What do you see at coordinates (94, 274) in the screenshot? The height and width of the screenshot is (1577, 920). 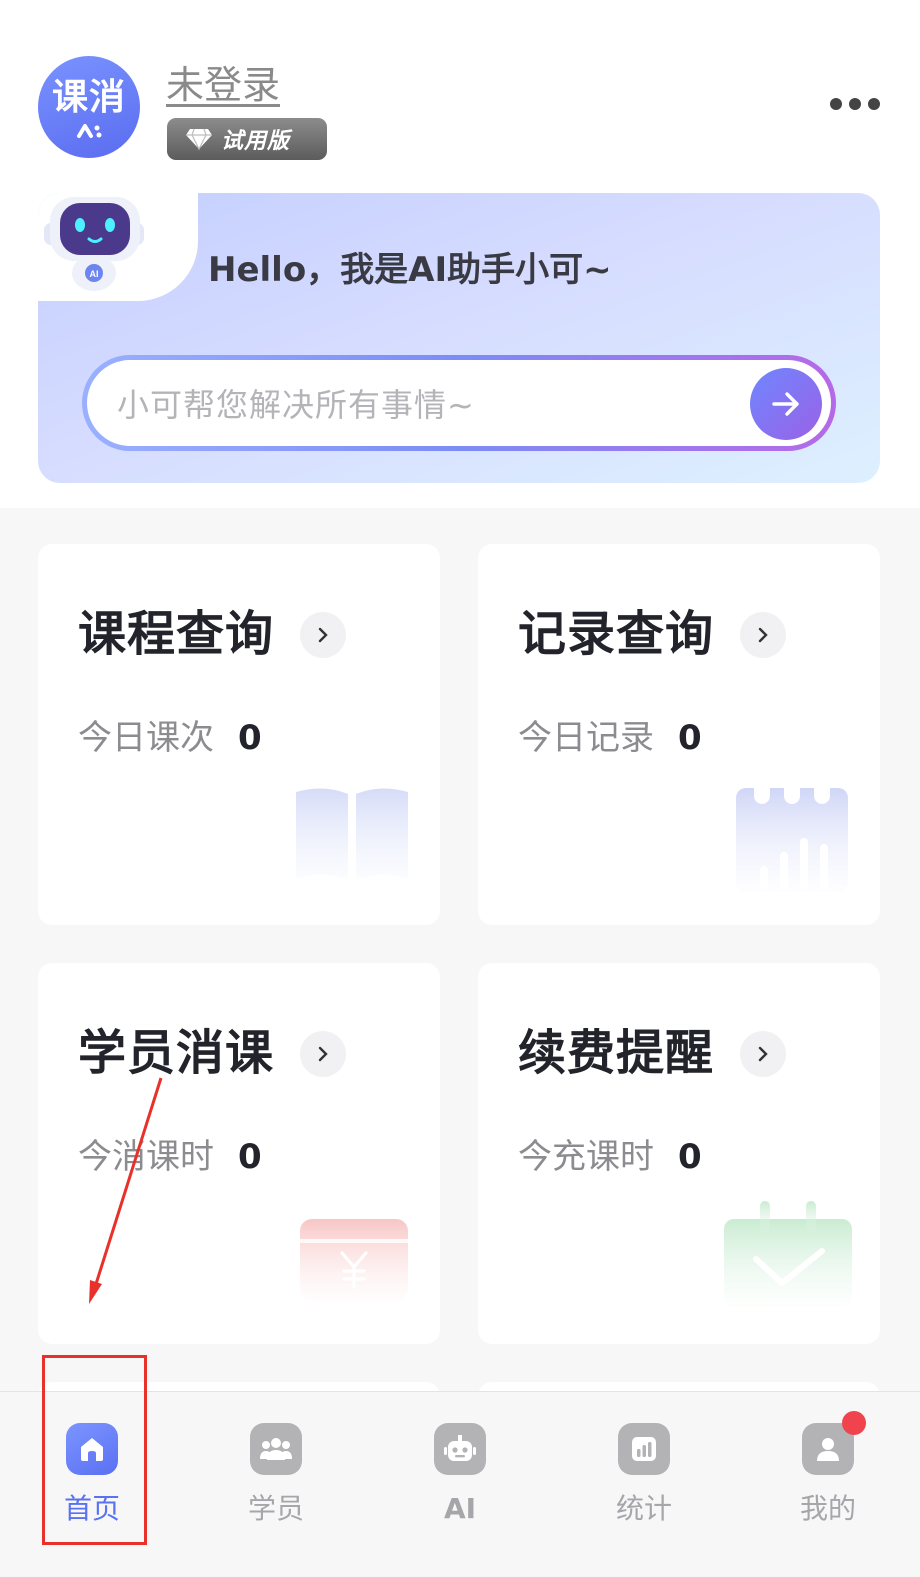 I see `svg-text: AI` at bounding box center [94, 274].